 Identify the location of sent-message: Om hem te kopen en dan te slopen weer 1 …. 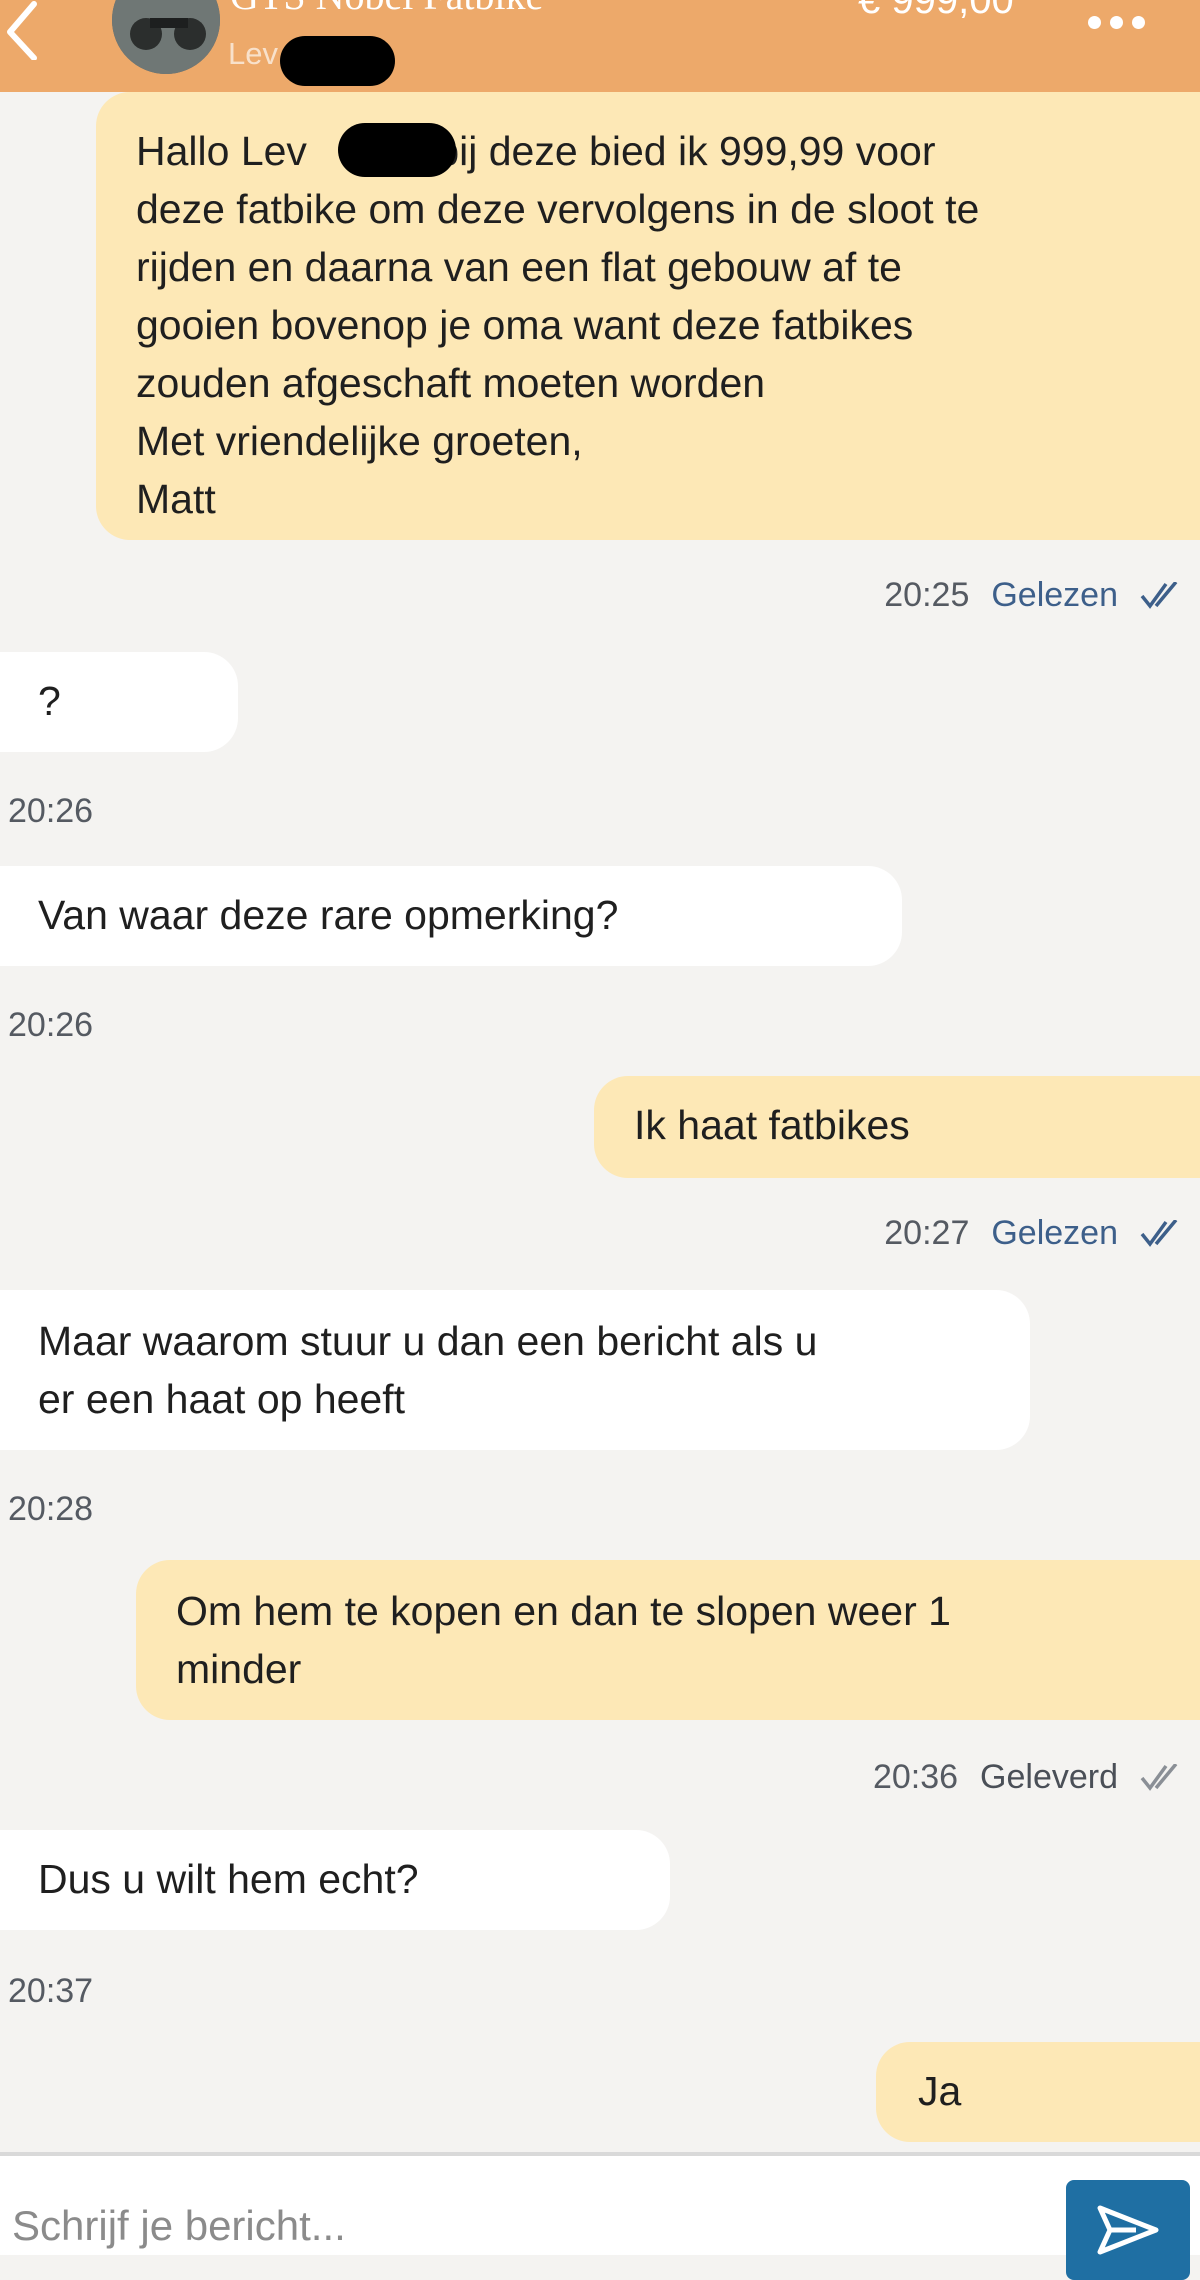
(668, 1640).